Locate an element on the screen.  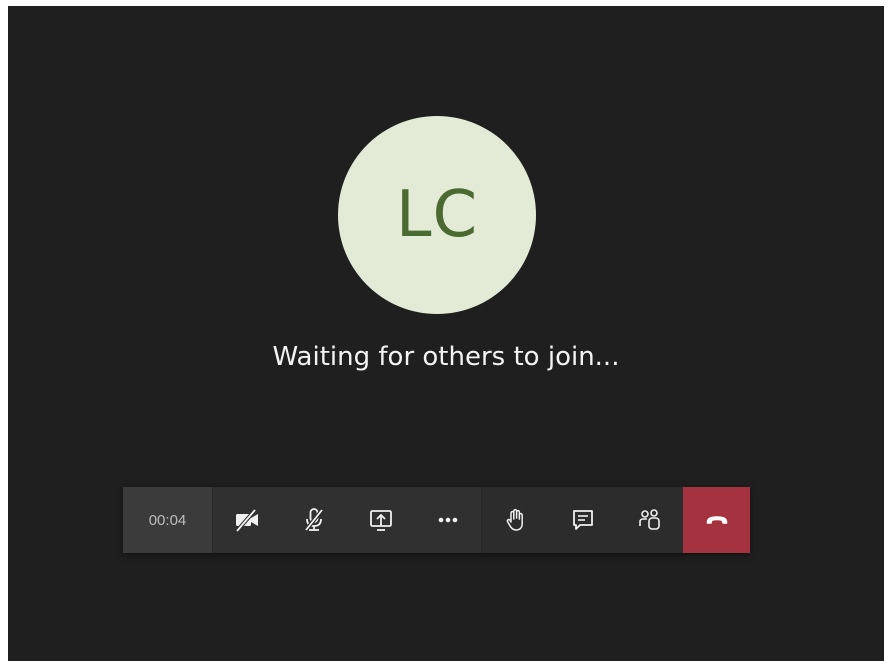
more-icon is located at coordinates (447, 520).